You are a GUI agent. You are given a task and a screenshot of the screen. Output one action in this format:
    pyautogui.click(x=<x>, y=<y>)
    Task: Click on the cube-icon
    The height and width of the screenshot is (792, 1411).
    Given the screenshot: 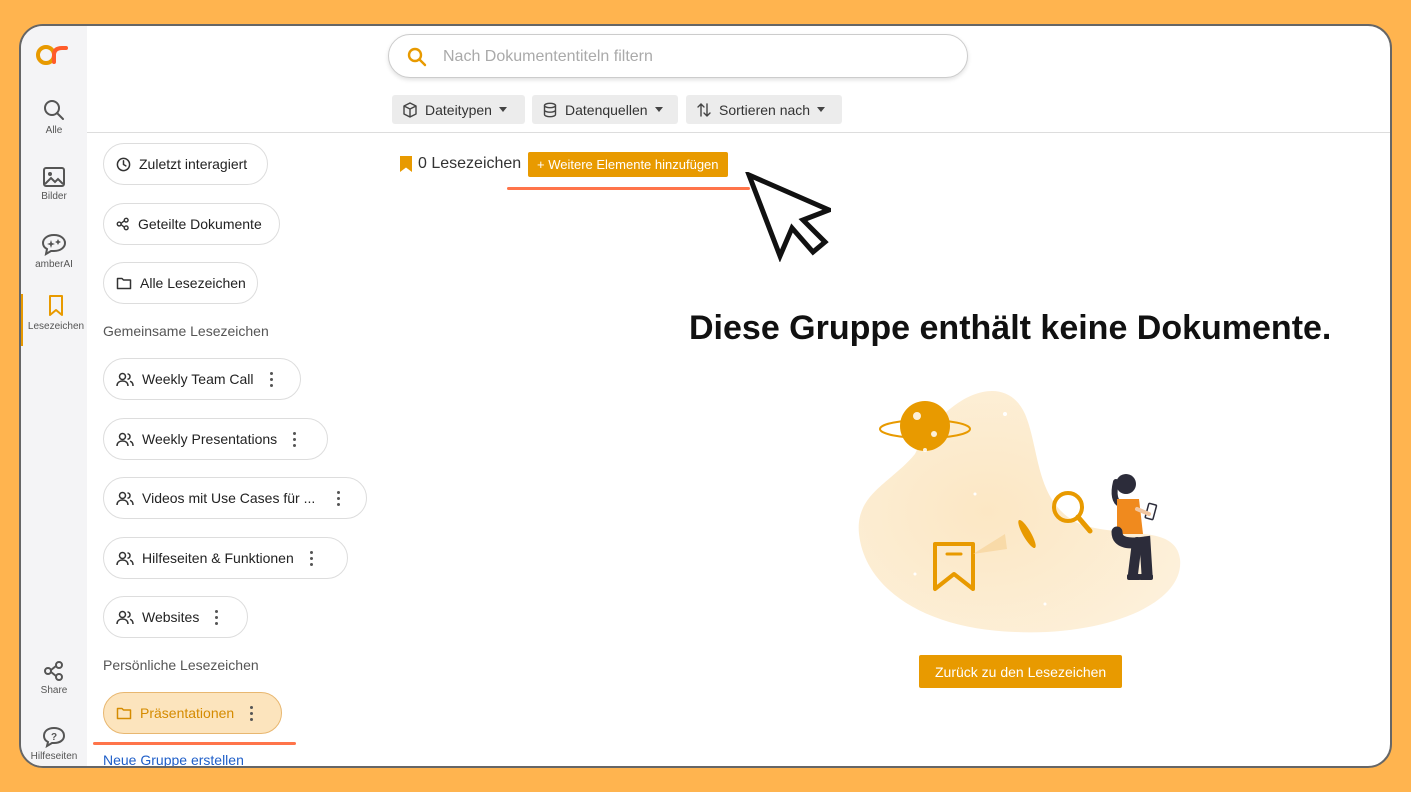 What is the action you would take?
    pyautogui.click(x=410, y=109)
    